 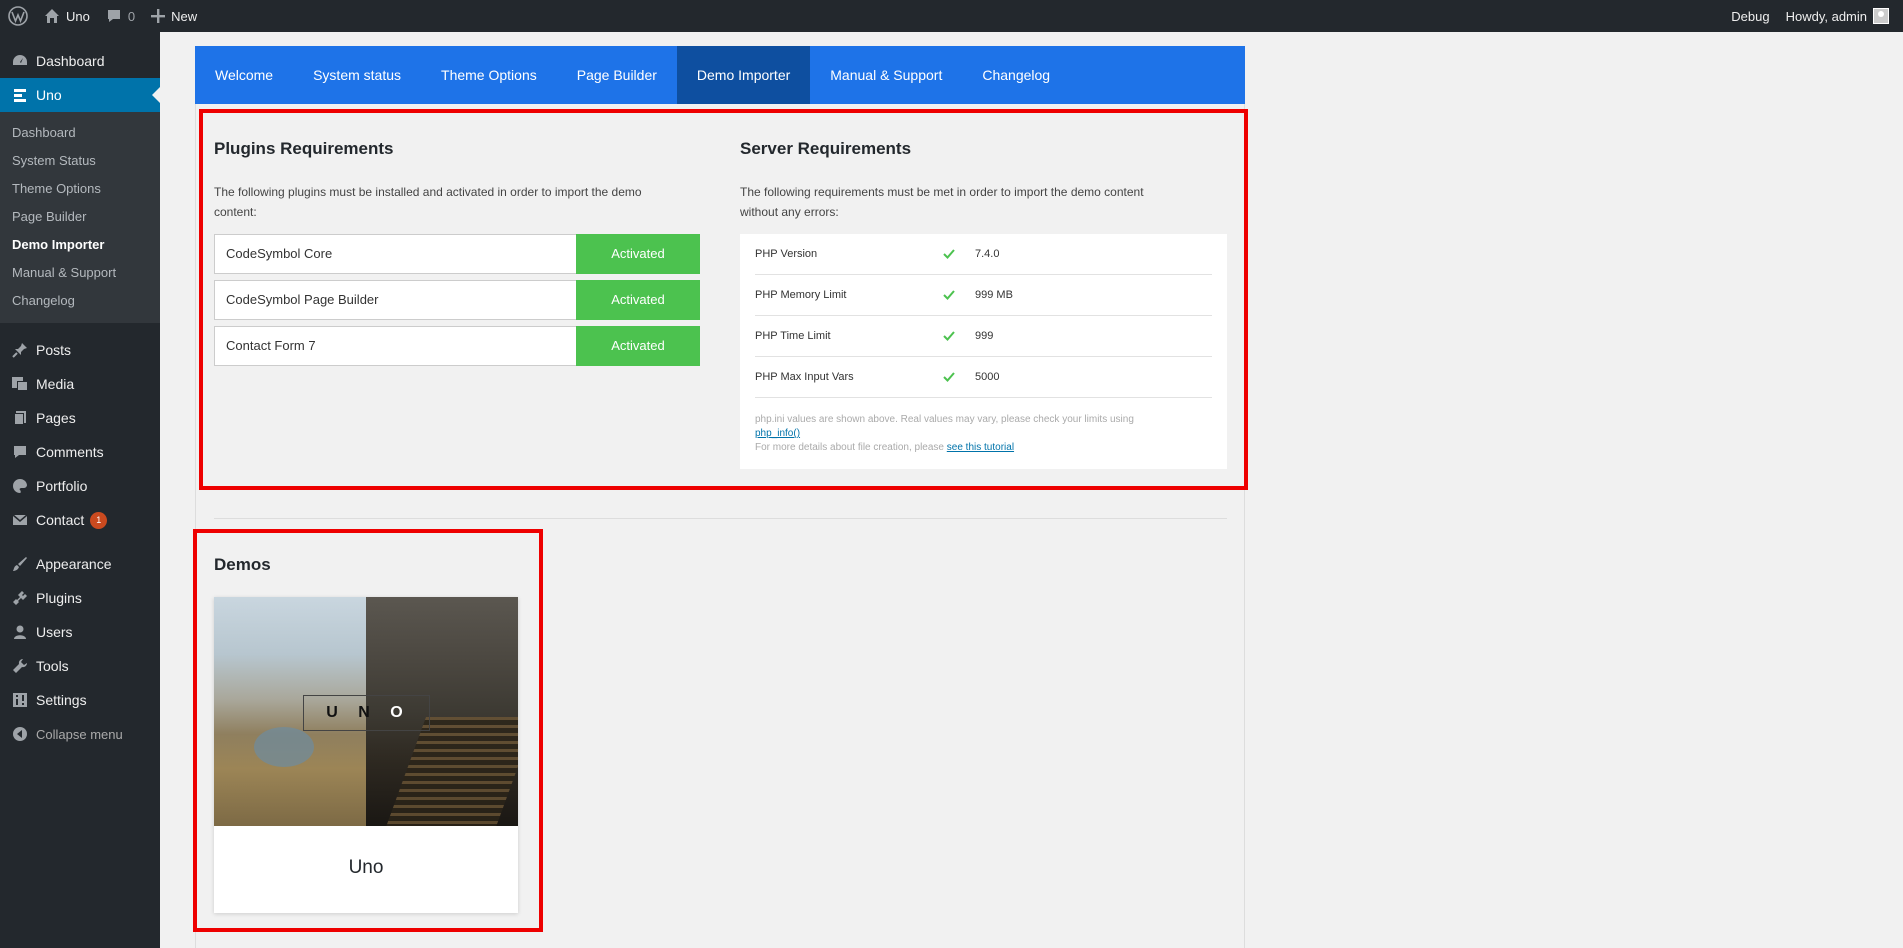 I want to click on menu-appearance: Appearance, so click(x=80, y=564).